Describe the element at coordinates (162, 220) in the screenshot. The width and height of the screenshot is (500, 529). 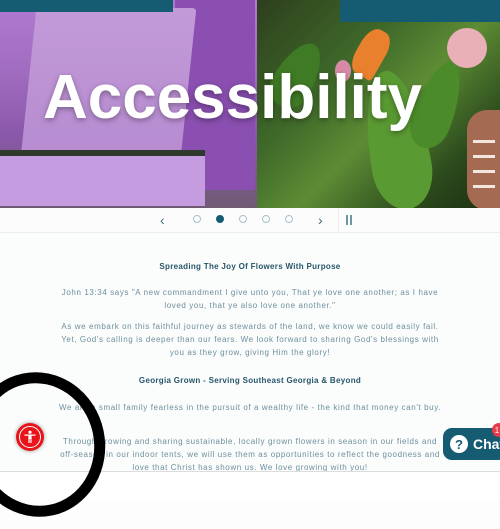
I see `chevron-left-icon: ‹` at that location.